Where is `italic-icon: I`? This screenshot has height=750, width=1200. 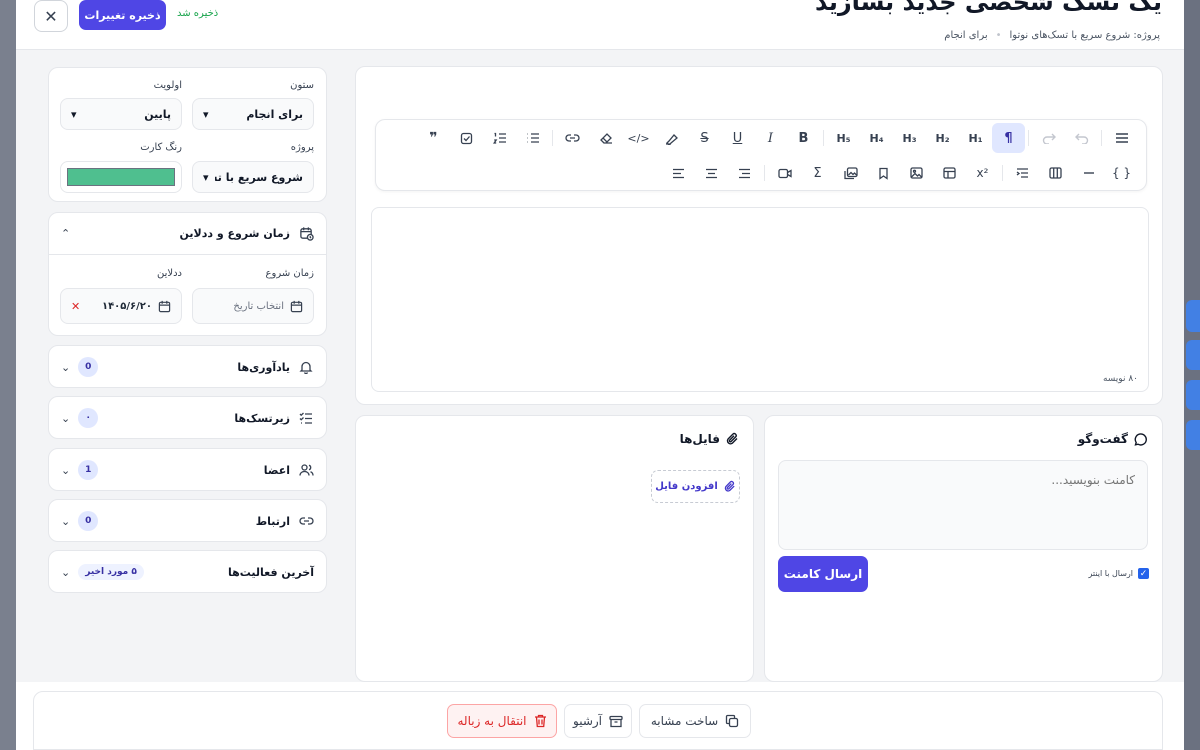 italic-icon: I is located at coordinates (770, 138).